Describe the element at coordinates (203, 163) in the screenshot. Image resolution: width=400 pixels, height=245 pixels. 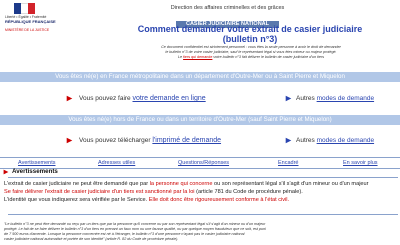
I see `menu-questions-reponses: Questions/Réponses` at that location.